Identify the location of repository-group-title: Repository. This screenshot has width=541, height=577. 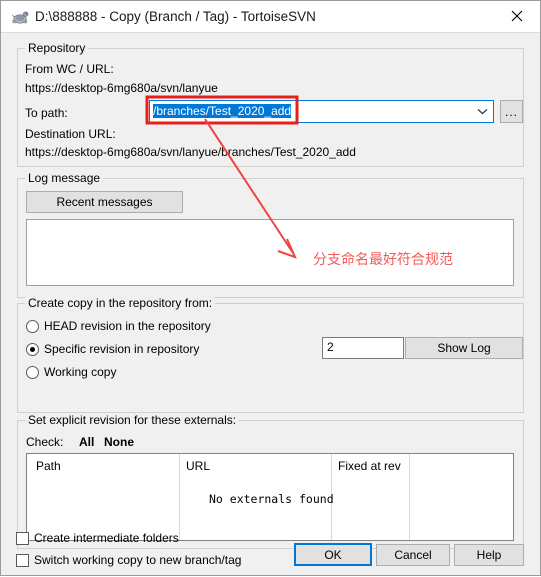
(57, 48).